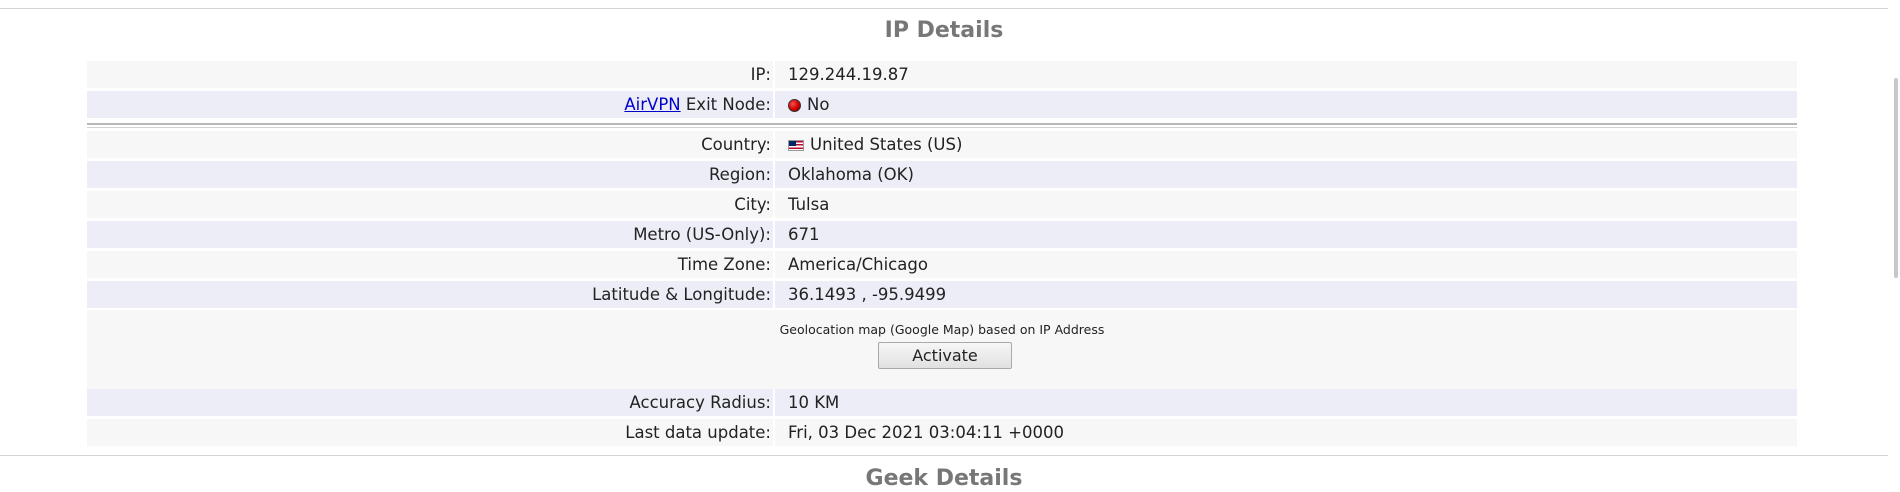 This screenshot has height=492, width=1900. Describe the element at coordinates (752, 204) in the screenshot. I see `city-label: City:` at that location.